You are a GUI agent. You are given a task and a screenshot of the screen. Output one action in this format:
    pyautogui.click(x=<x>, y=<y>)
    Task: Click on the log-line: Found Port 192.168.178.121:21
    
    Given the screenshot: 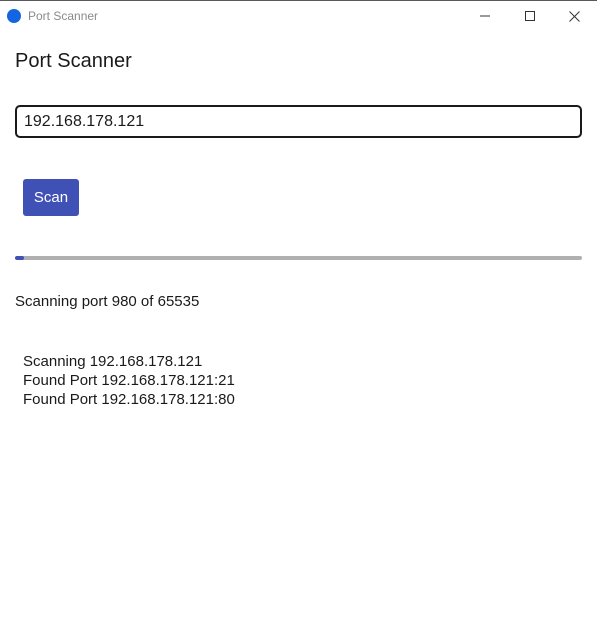 What is the action you would take?
    pyautogui.click(x=129, y=380)
    